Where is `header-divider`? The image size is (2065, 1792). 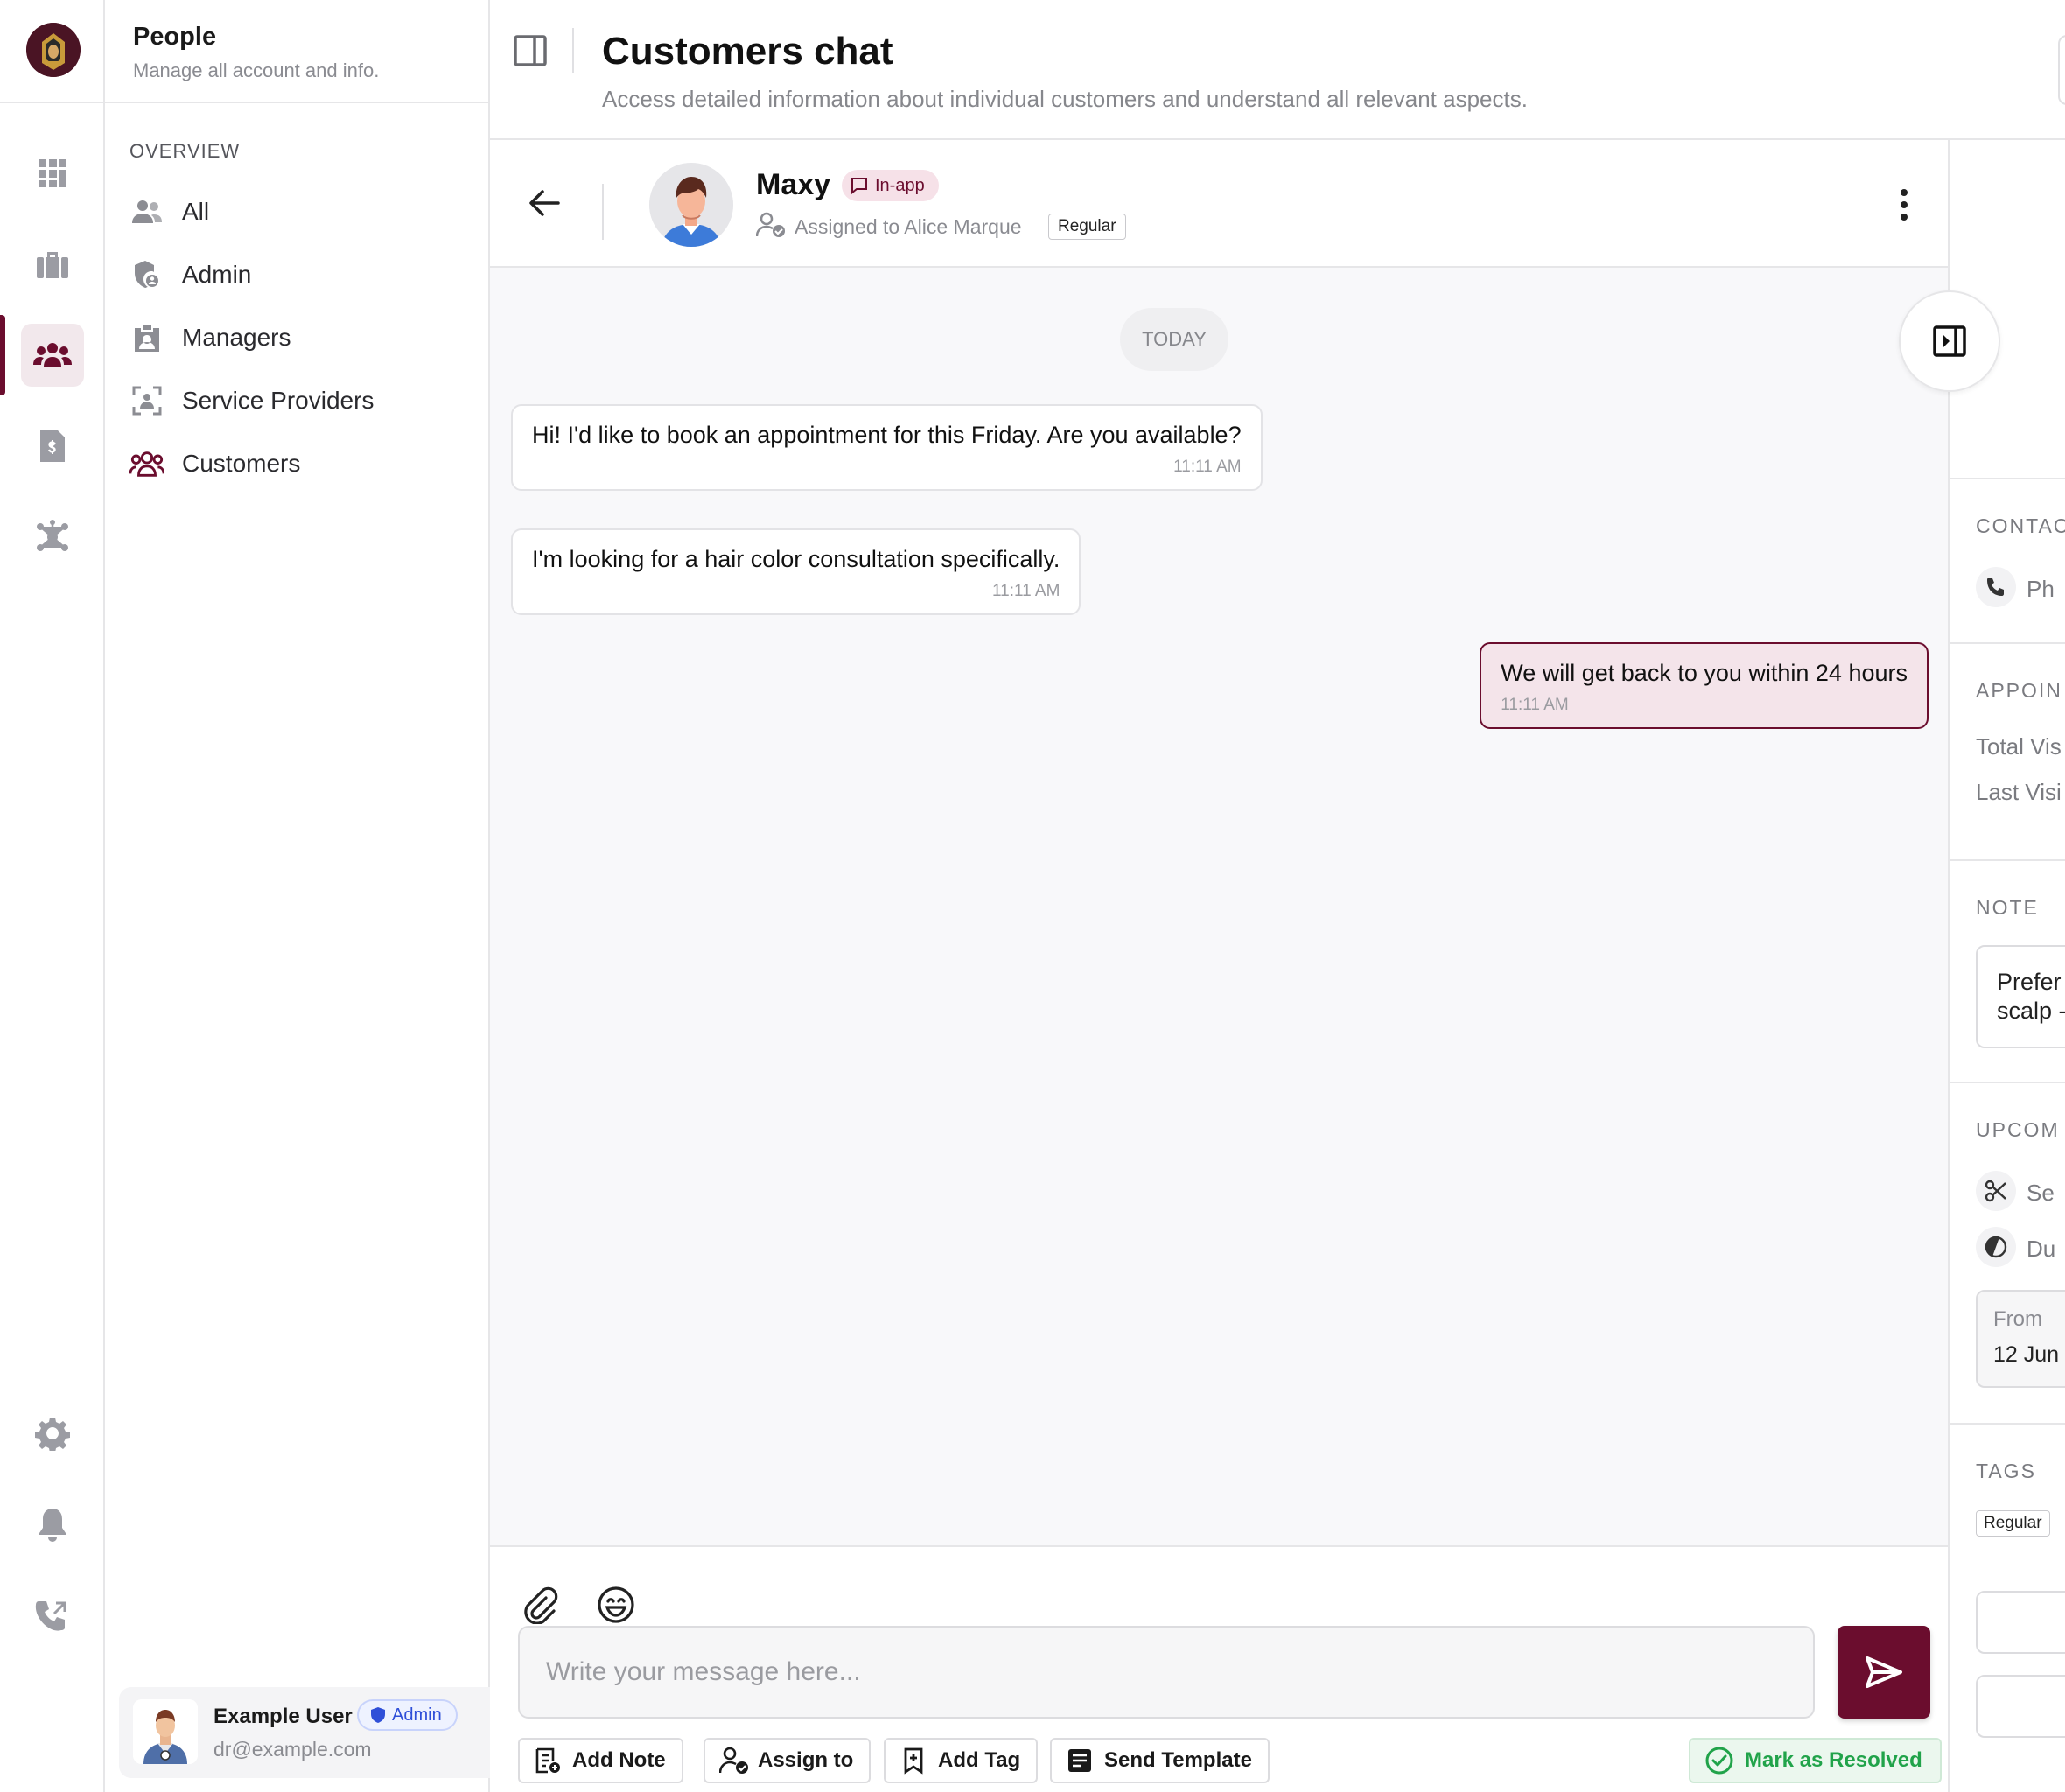
header-divider is located at coordinates (573, 51).